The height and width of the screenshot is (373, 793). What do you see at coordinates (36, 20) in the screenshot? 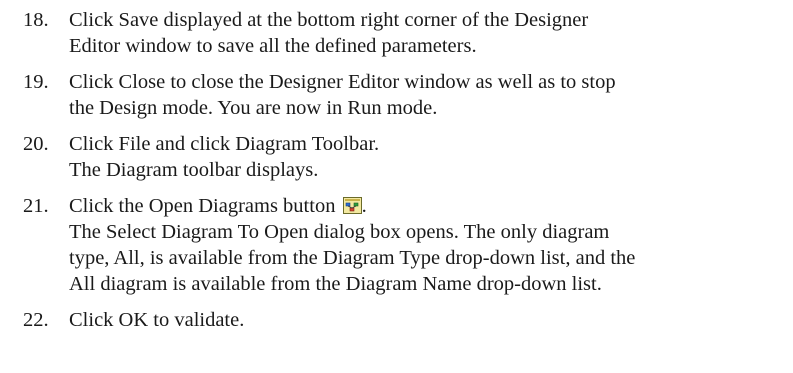
I see `step-number: 18.` at bounding box center [36, 20].